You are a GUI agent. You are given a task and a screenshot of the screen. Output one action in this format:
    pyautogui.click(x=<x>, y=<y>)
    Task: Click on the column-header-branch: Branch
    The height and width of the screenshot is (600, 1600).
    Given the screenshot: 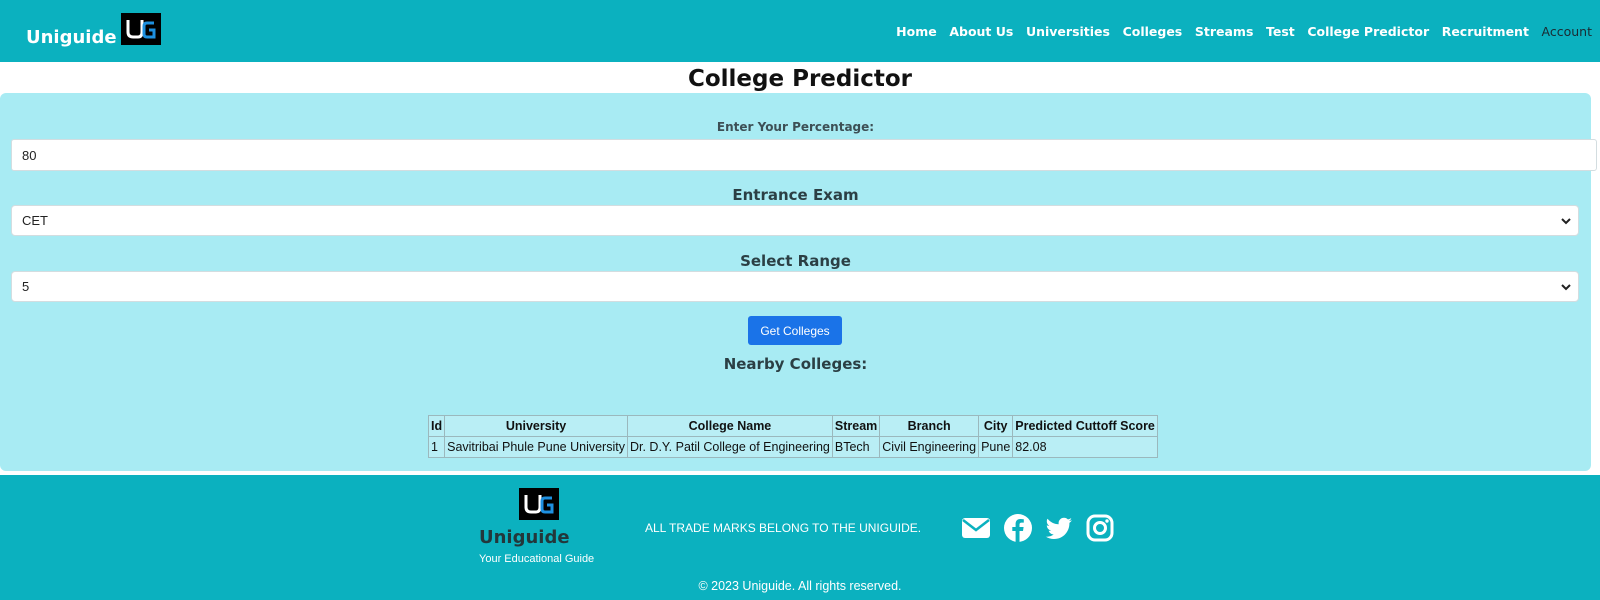 What is the action you would take?
    pyautogui.click(x=929, y=426)
    